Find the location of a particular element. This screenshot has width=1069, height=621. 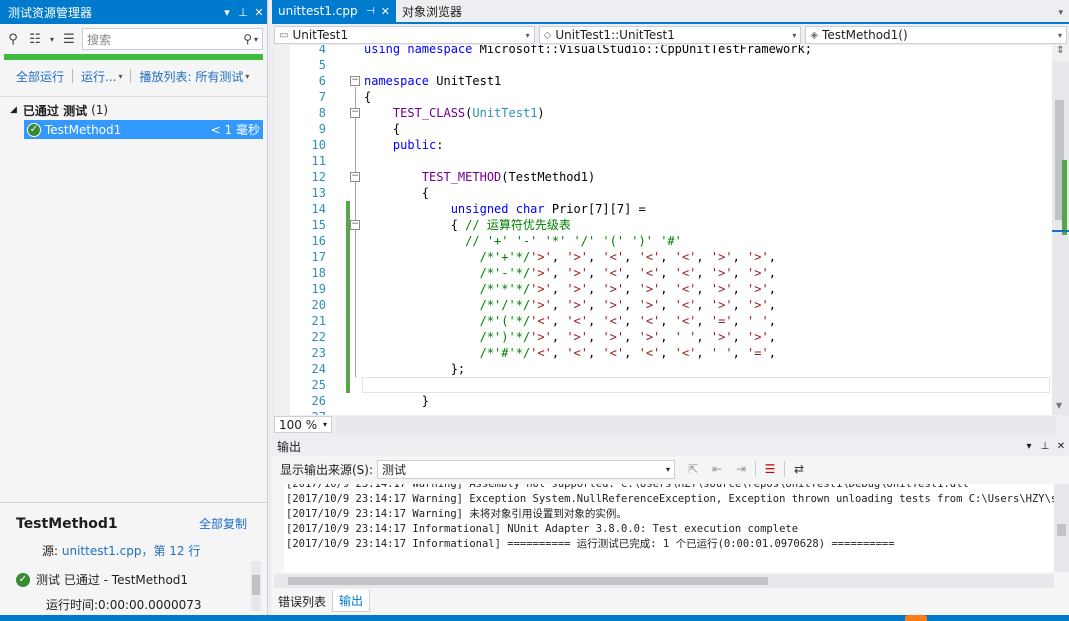

test-item: ✓ TestMethod1 < 1 毫秒 is located at coordinates (143, 129).